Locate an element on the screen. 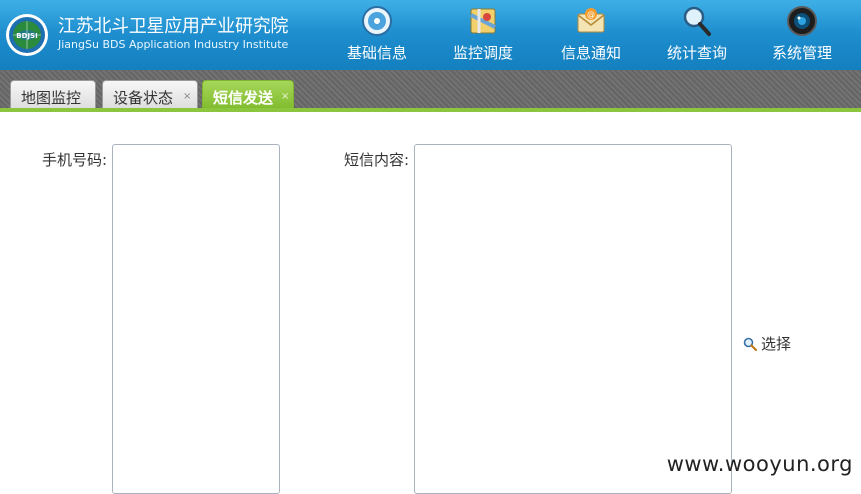  watermark: www.wooyun.org is located at coordinates (759, 464).